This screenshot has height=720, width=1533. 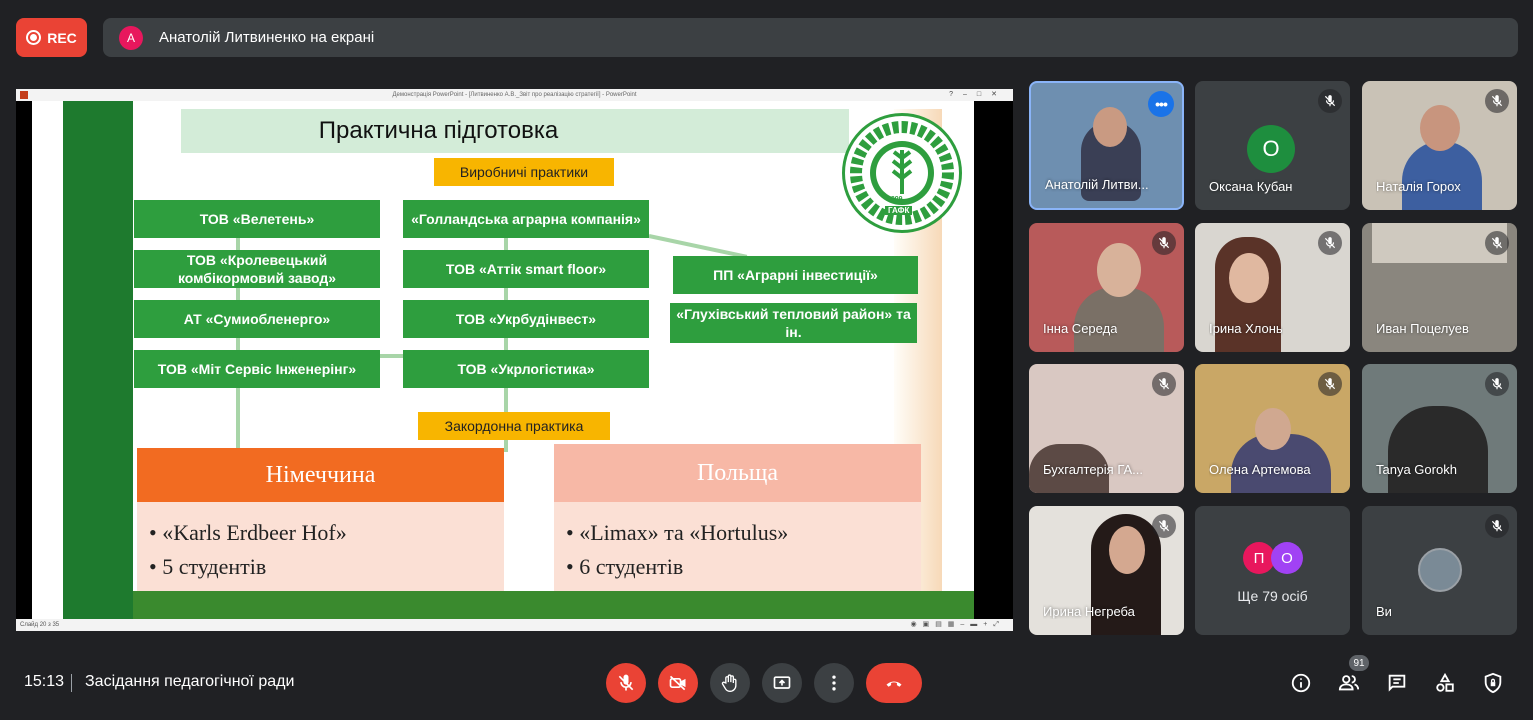 I want to click on toggle-camera-button, so click(x=678, y=683).